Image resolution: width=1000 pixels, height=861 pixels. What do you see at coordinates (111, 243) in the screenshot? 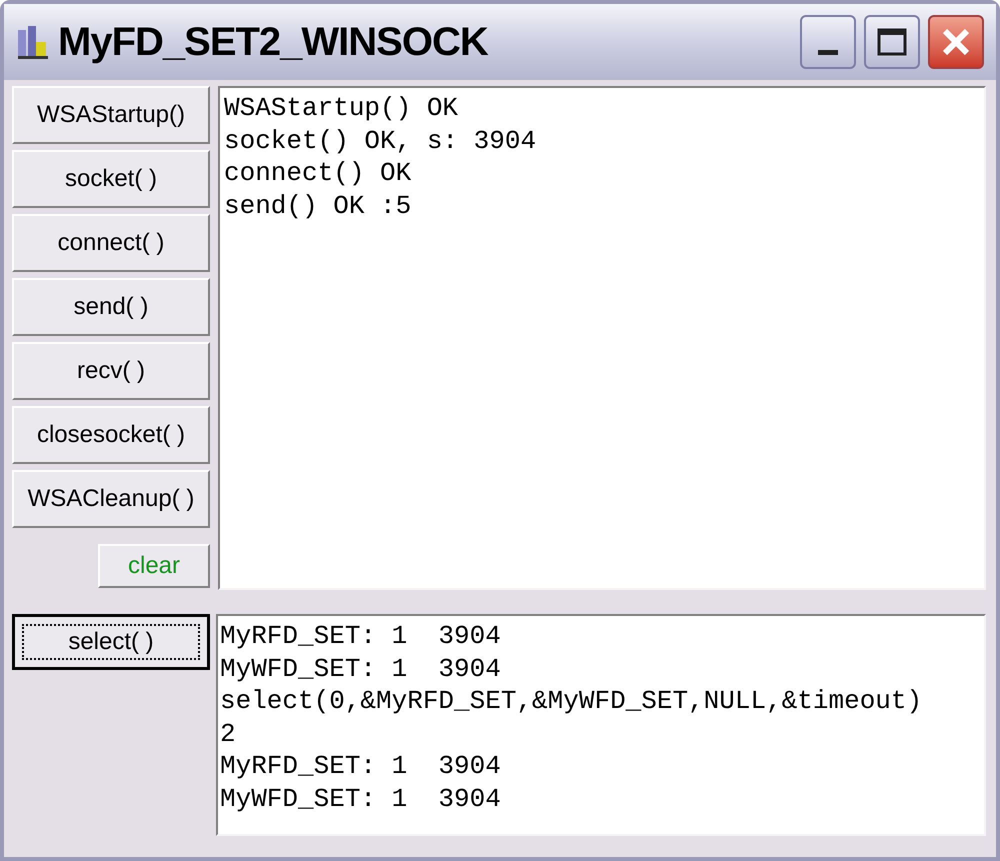
I see `function-button: connect( )` at bounding box center [111, 243].